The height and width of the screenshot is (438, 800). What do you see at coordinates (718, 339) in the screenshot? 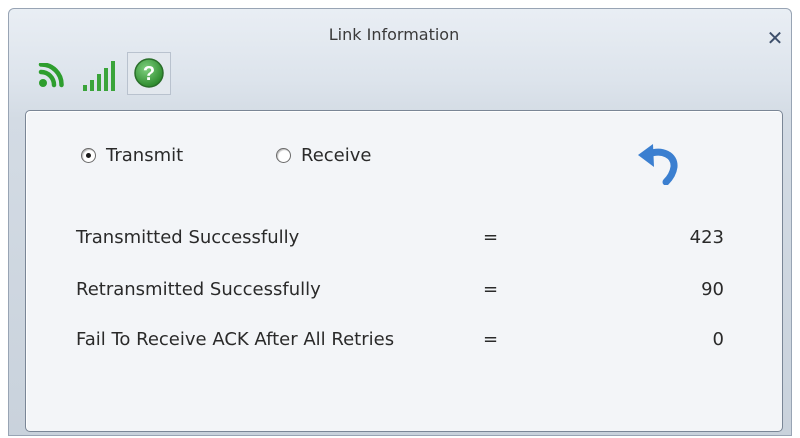
I see `stat-value: 0` at bounding box center [718, 339].